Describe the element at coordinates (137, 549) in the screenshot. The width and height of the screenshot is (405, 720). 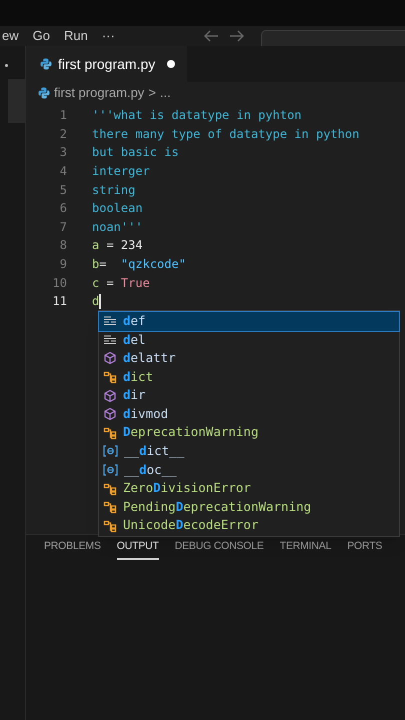
I see `panel-tab: OUTPUT` at that location.